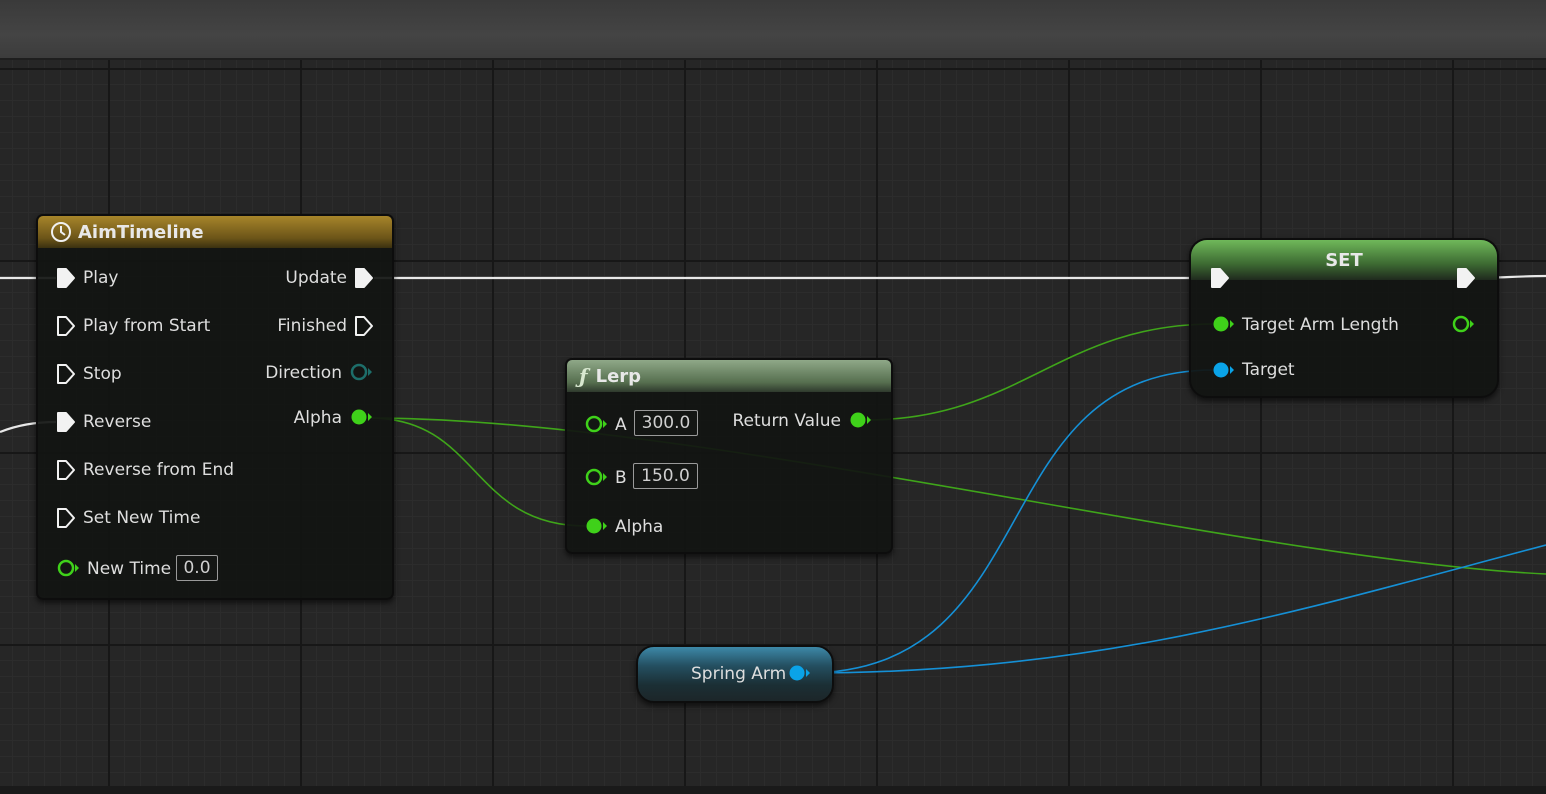 This screenshot has width=1546, height=794. Describe the element at coordinates (61, 232) in the screenshot. I see `clock-icon` at that location.